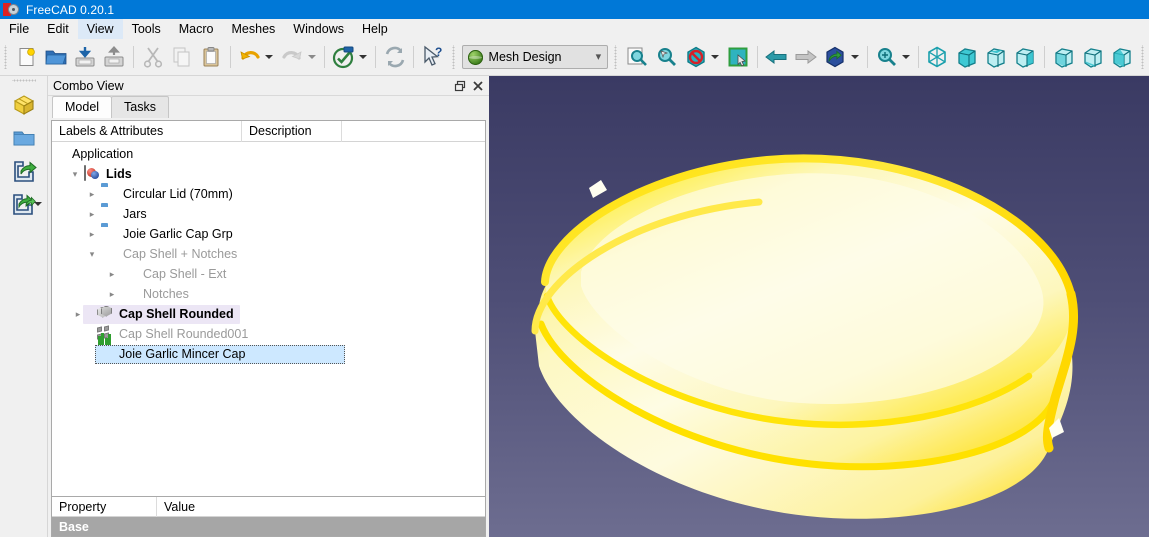 The height and width of the screenshot is (537, 1149). What do you see at coordinates (254, 29) in the screenshot?
I see `menu-meshes: Meshes` at bounding box center [254, 29].